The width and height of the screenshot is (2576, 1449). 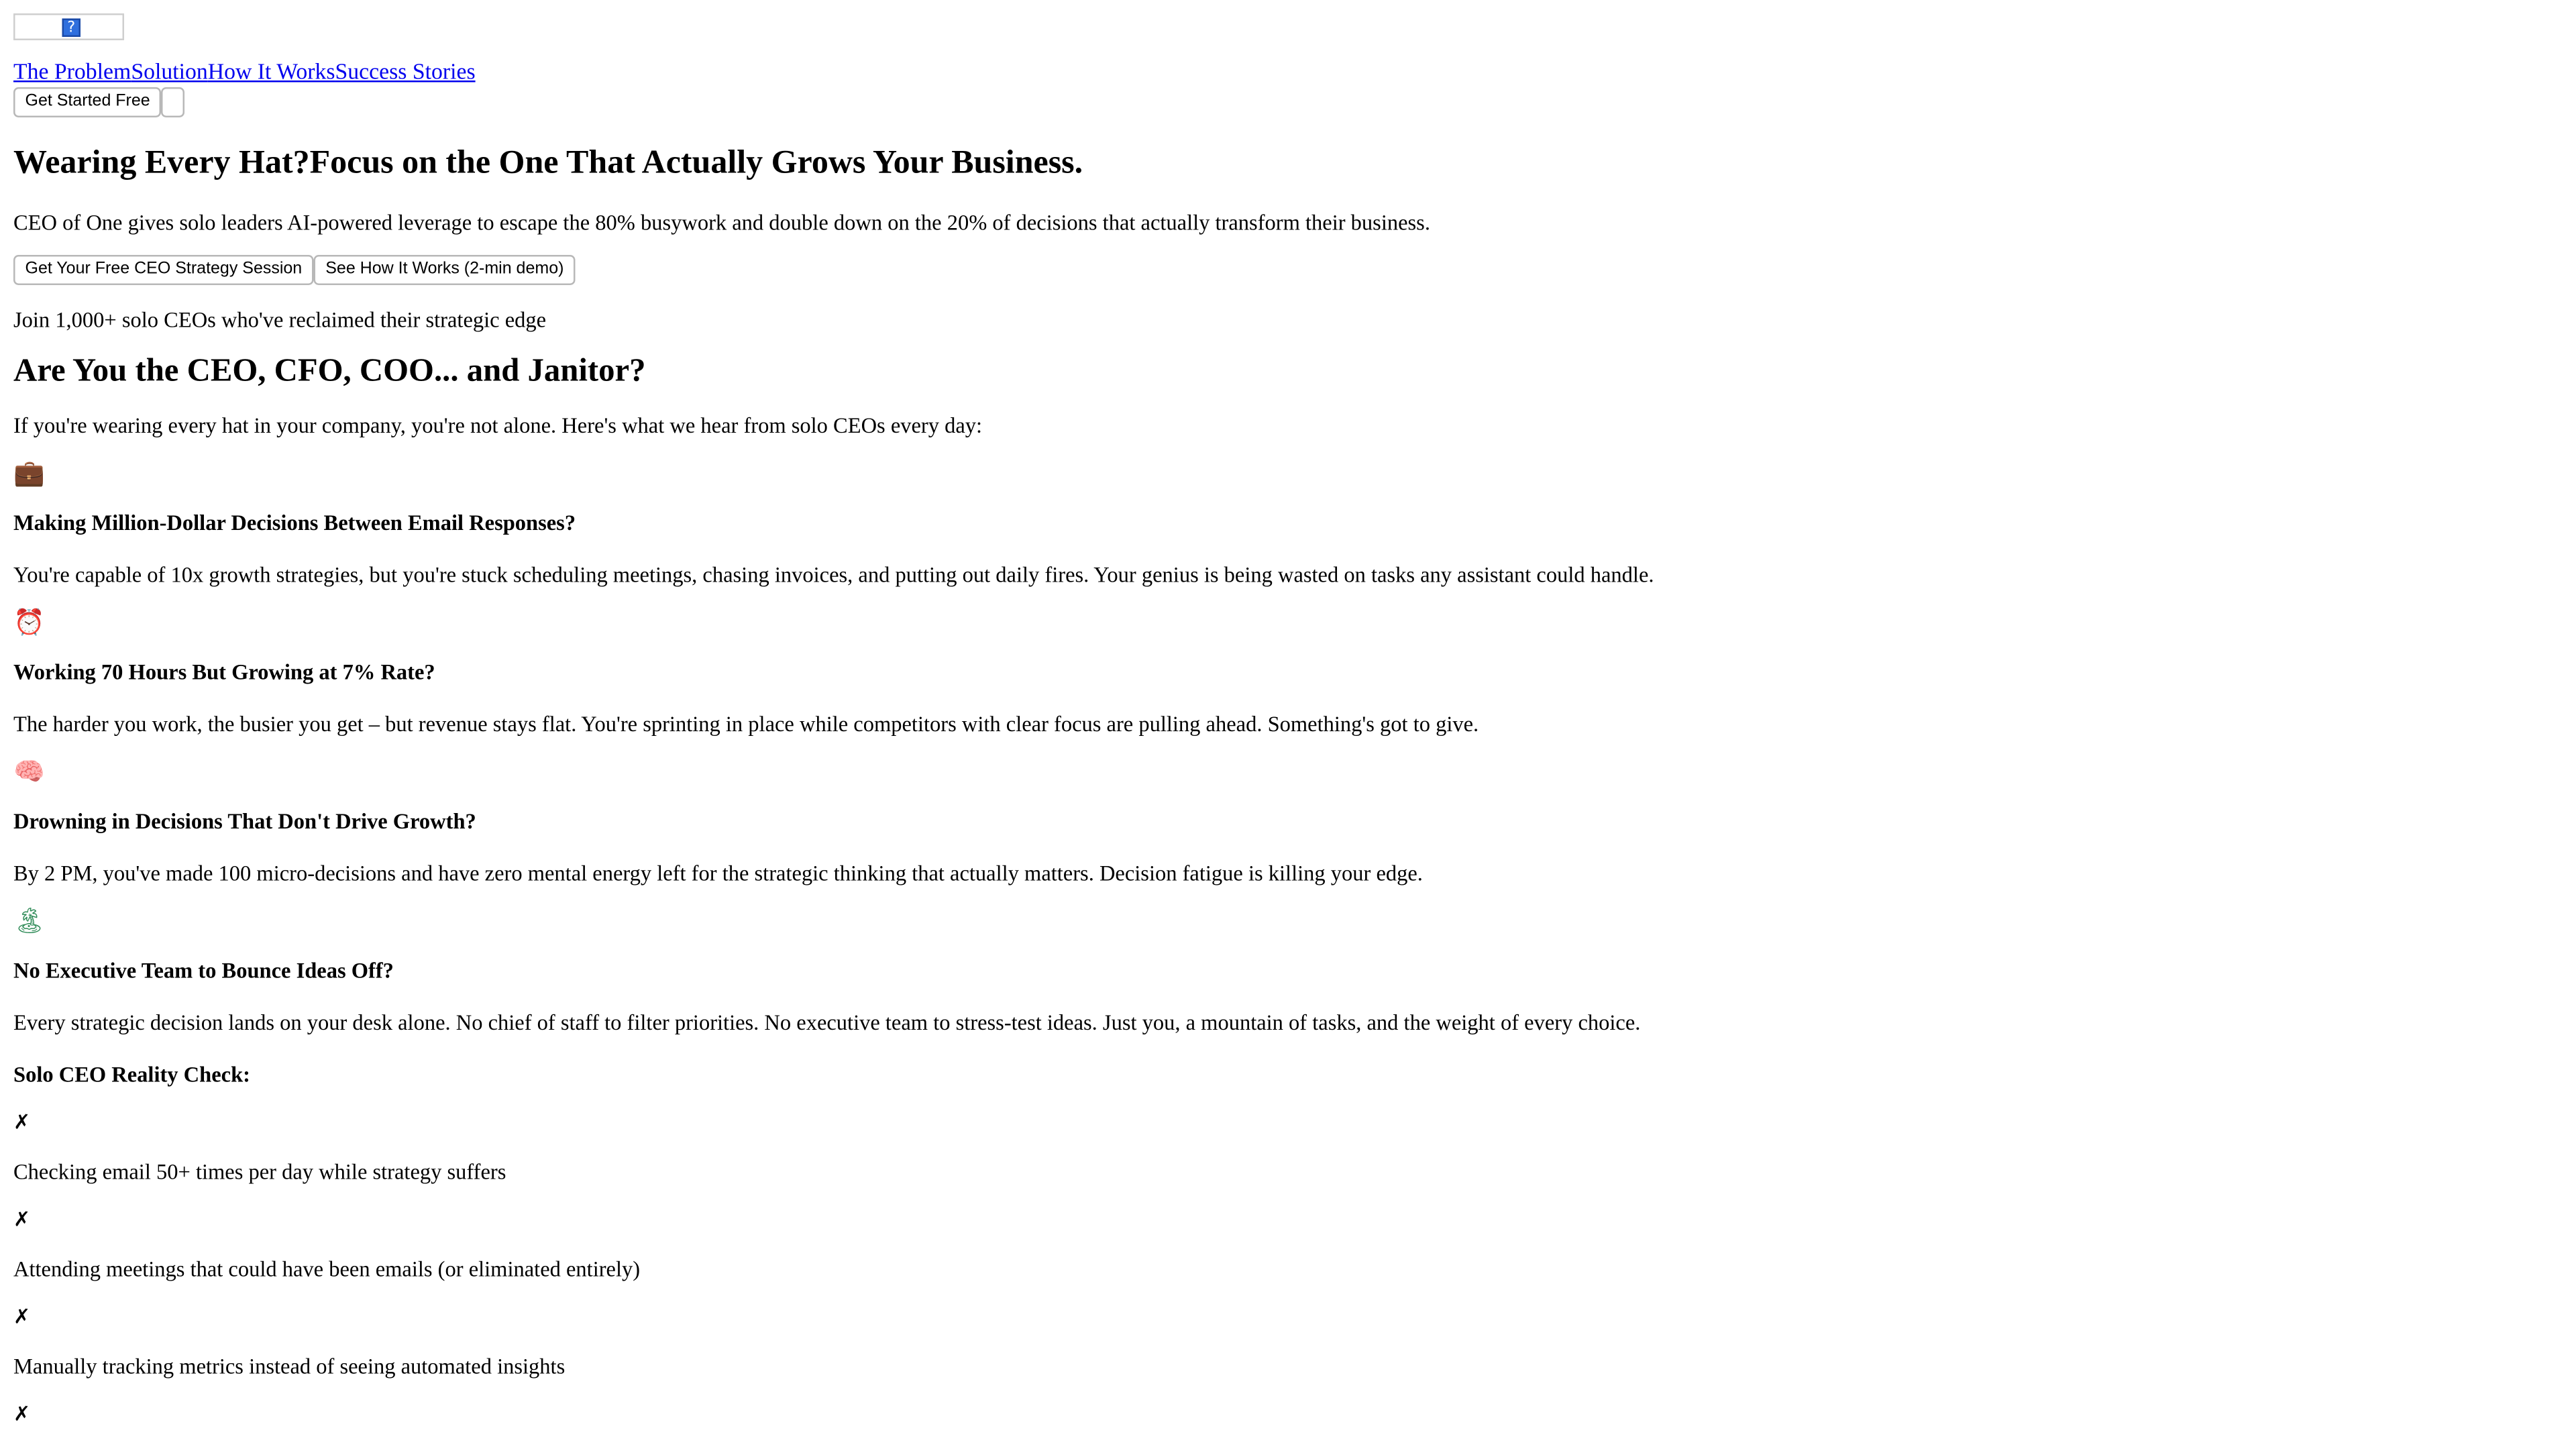 What do you see at coordinates (169, 72) in the screenshot?
I see `nav-link-solution: Solution` at bounding box center [169, 72].